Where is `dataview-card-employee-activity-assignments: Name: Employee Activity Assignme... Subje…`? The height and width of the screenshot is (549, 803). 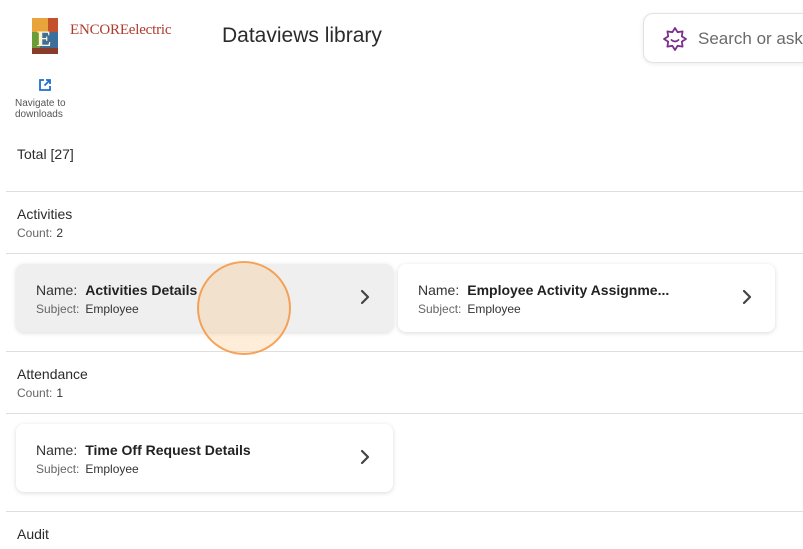 dataview-card-employee-activity-assignments: Name: Employee Activity Assignme... Subje… is located at coordinates (586, 298).